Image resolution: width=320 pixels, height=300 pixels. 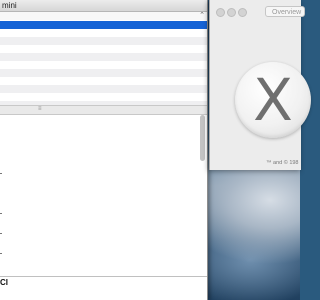 What do you see at coordinates (103, 282) in the screenshot?
I see `bottom-bar: CI` at bounding box center [103, 282].